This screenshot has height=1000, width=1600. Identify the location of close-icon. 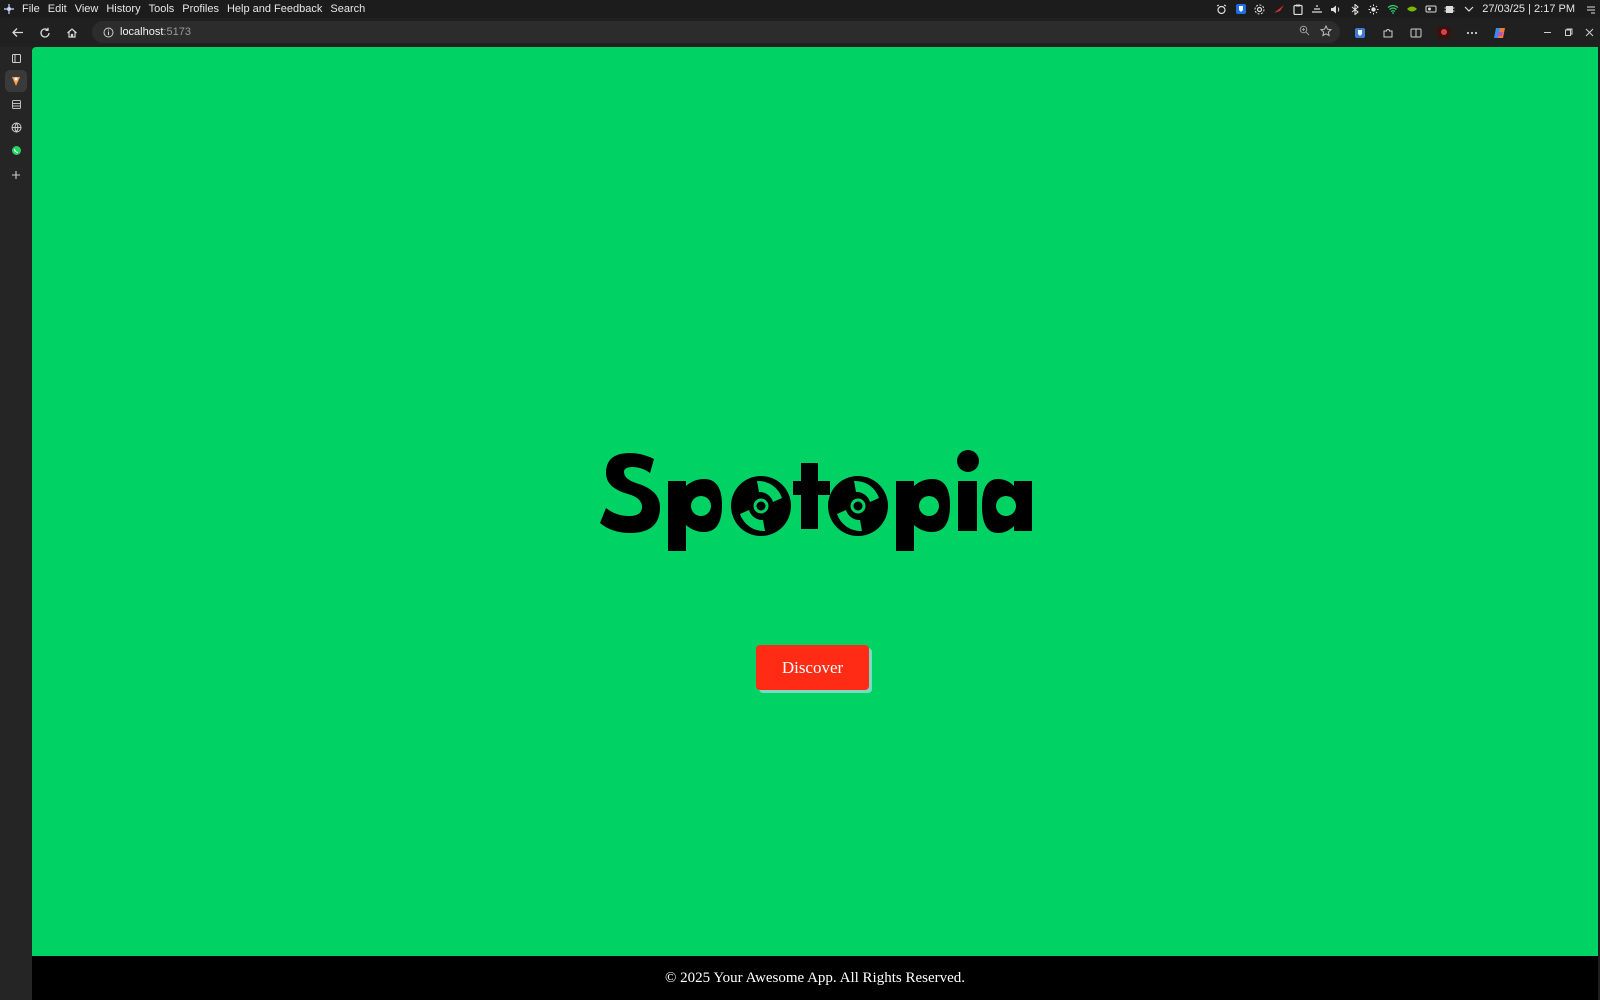
(1589, 32).